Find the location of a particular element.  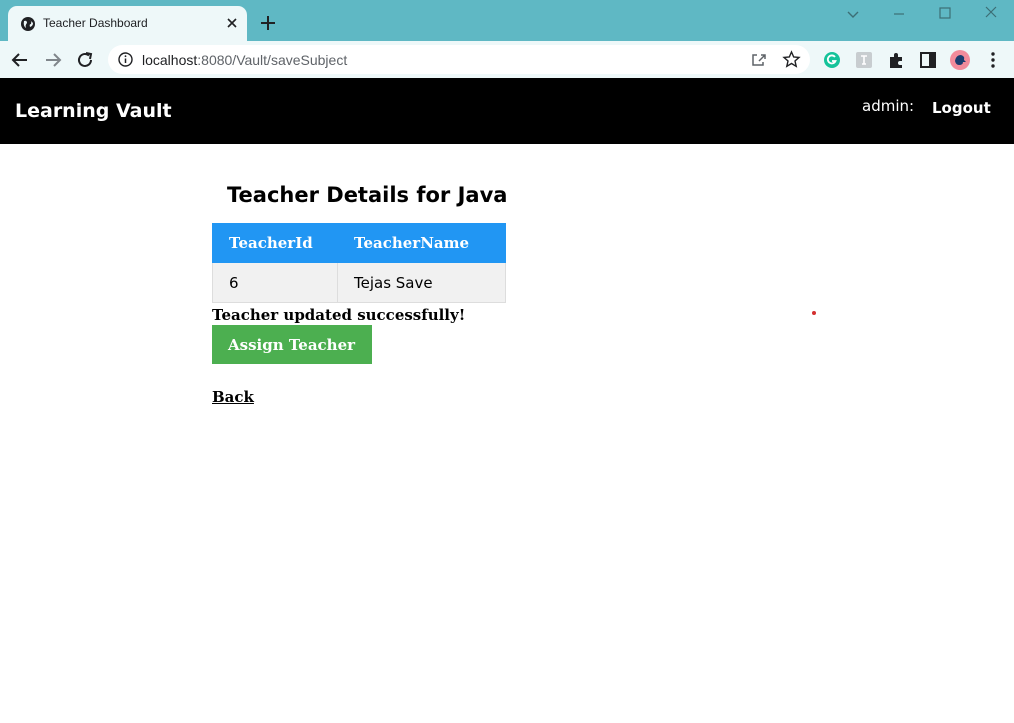

back-arrow-icon is located at coordinates (20, 60).